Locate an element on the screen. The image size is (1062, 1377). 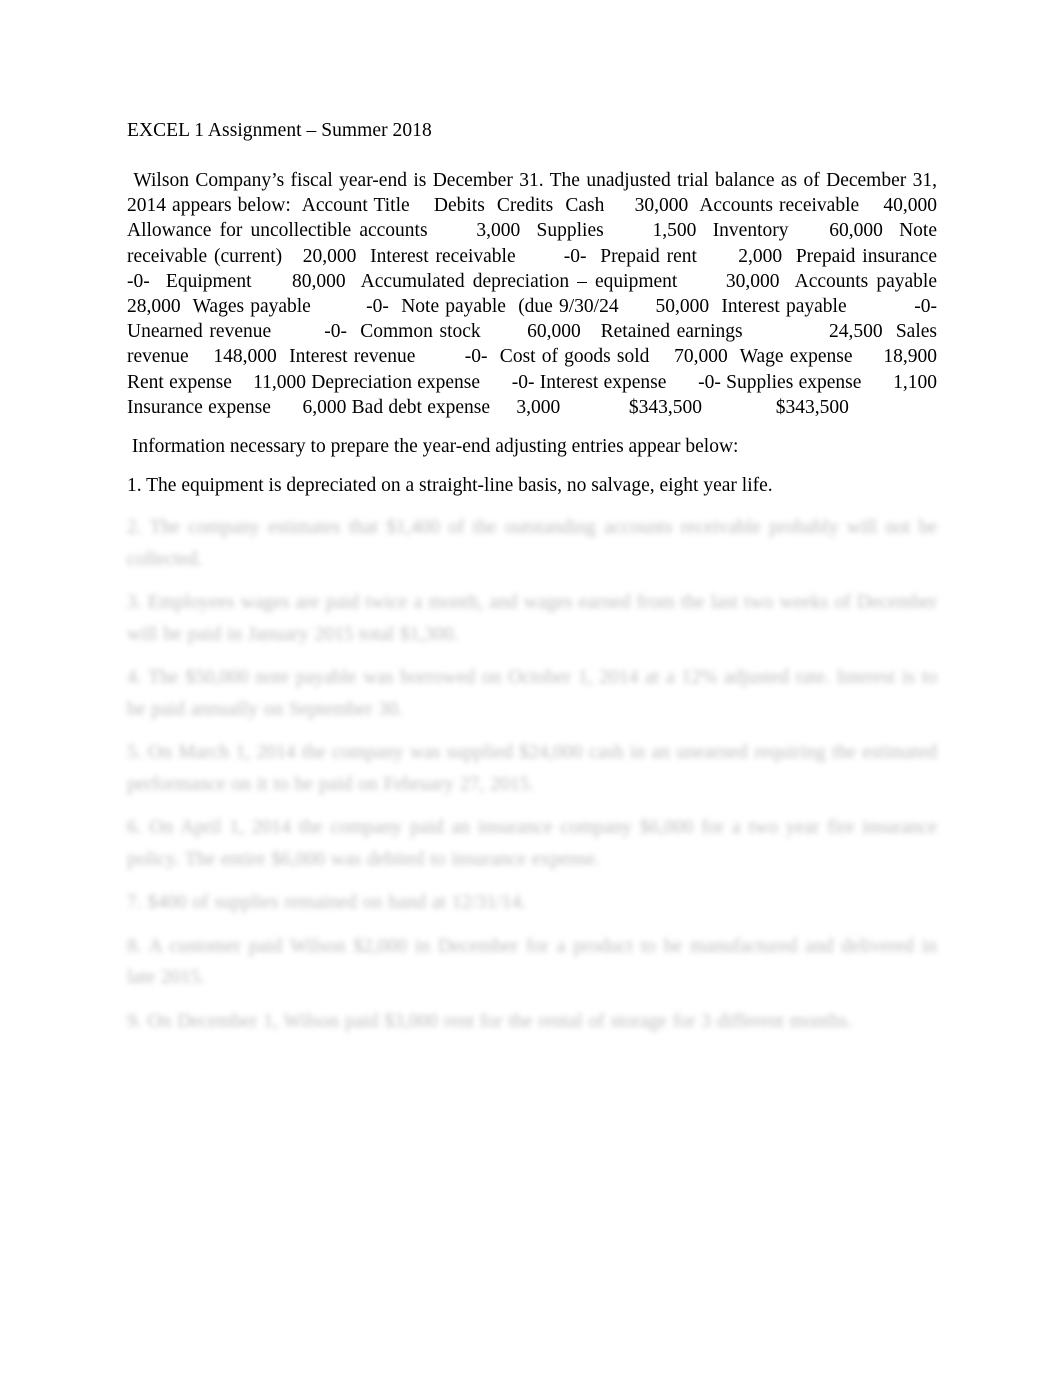
title-spacer is located at coordinates (532, 155).